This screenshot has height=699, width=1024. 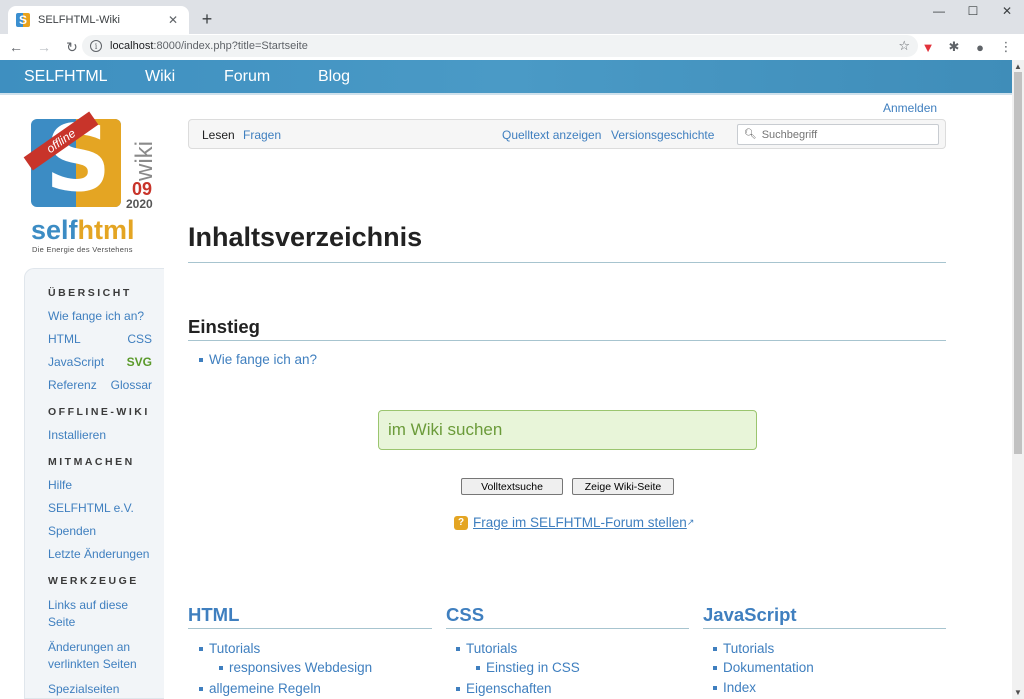 What do you see at coordinates (96, 46) in the screenshot?
I see `info-icon: i` at bounding box center [96, 46].